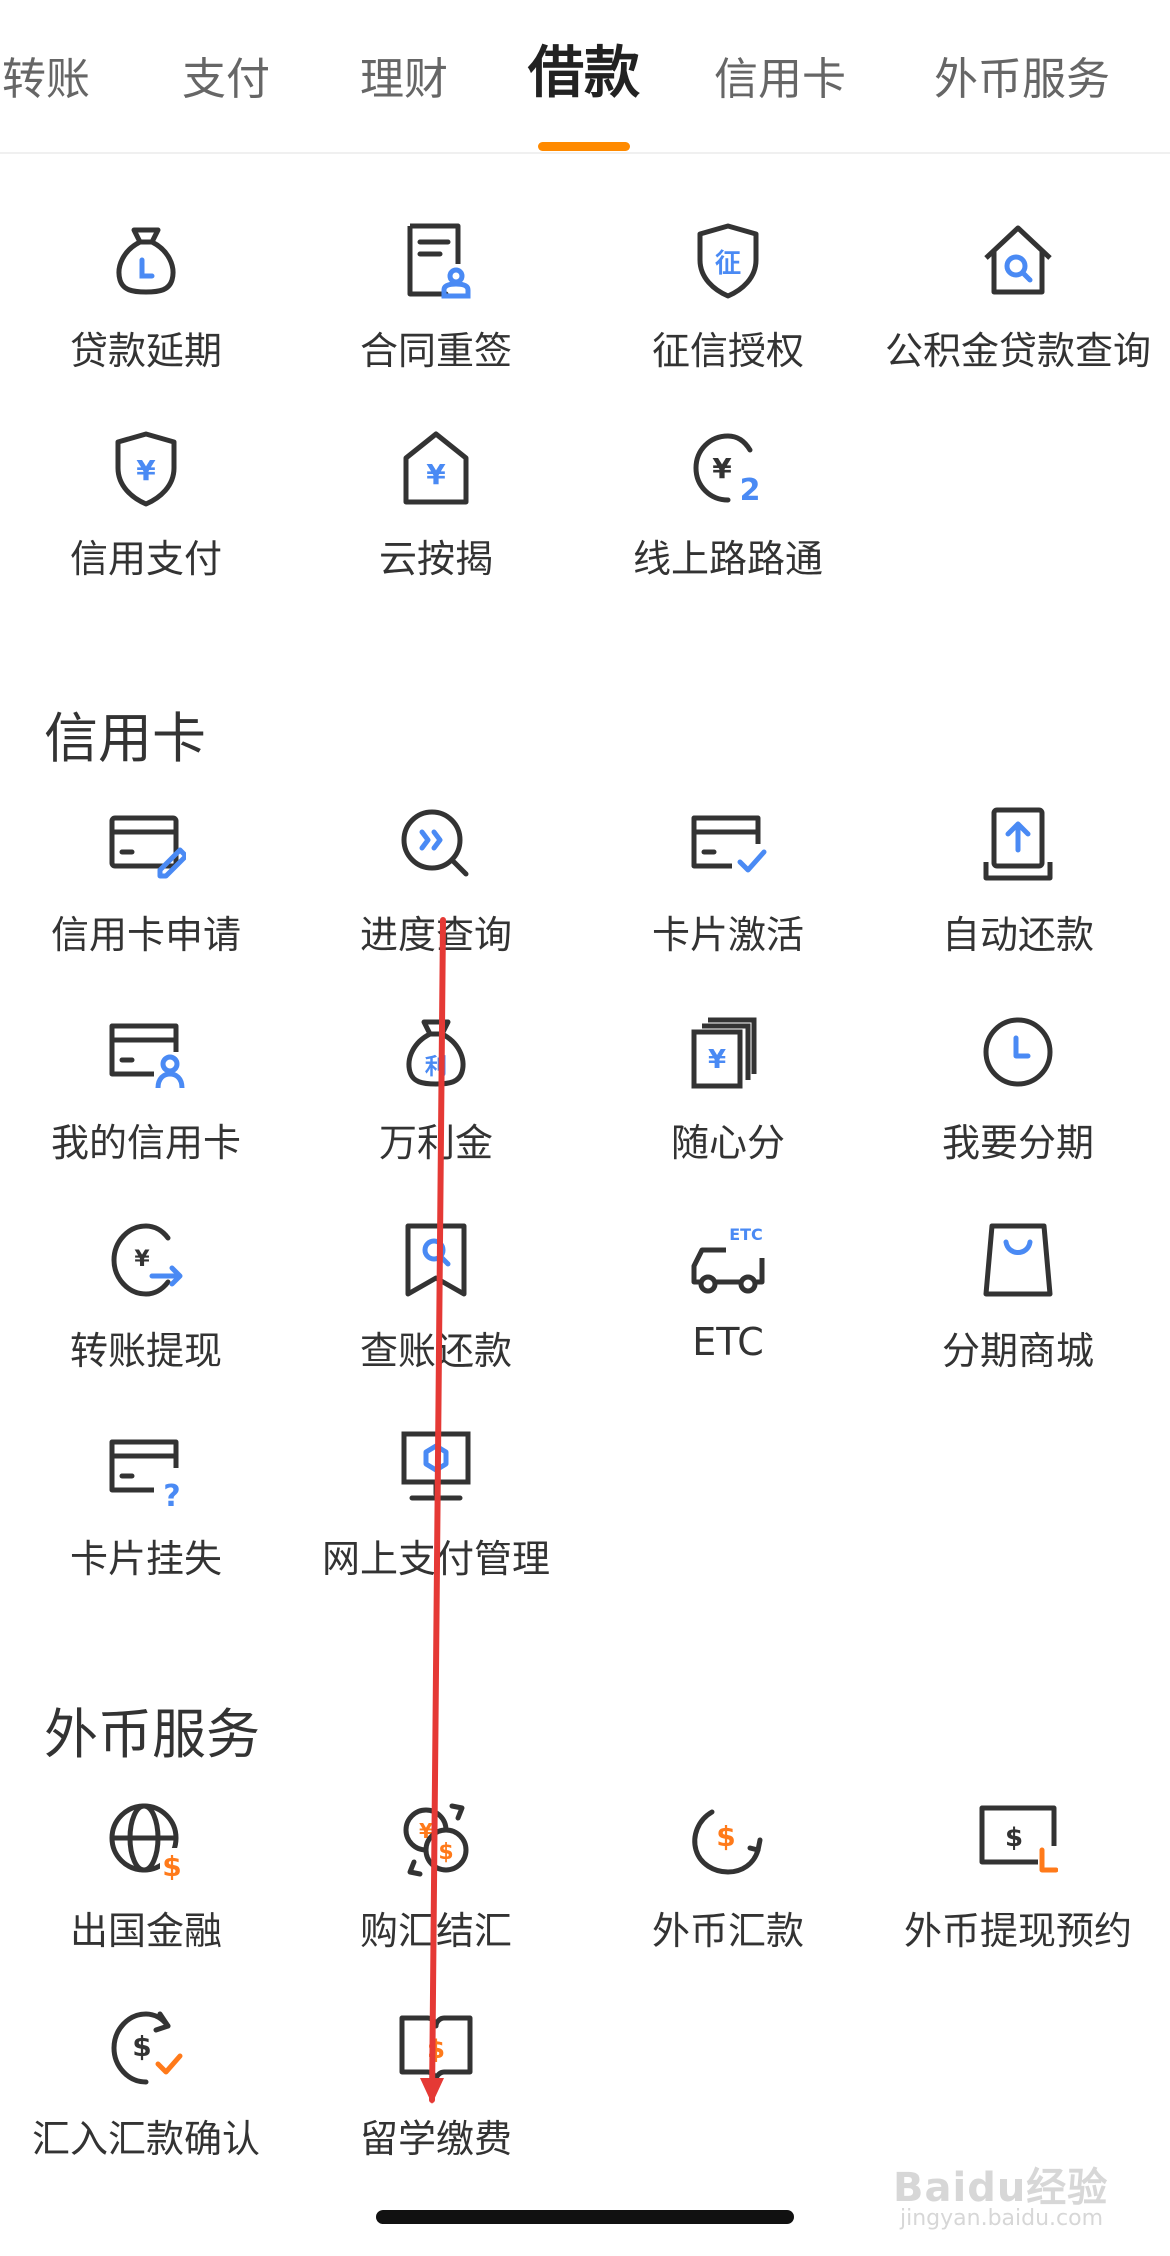 The width and height of the screenshot is (1170, 2256). I want to click on card-report-loss-button: ? 卡片挂失, so click(146, 1513).